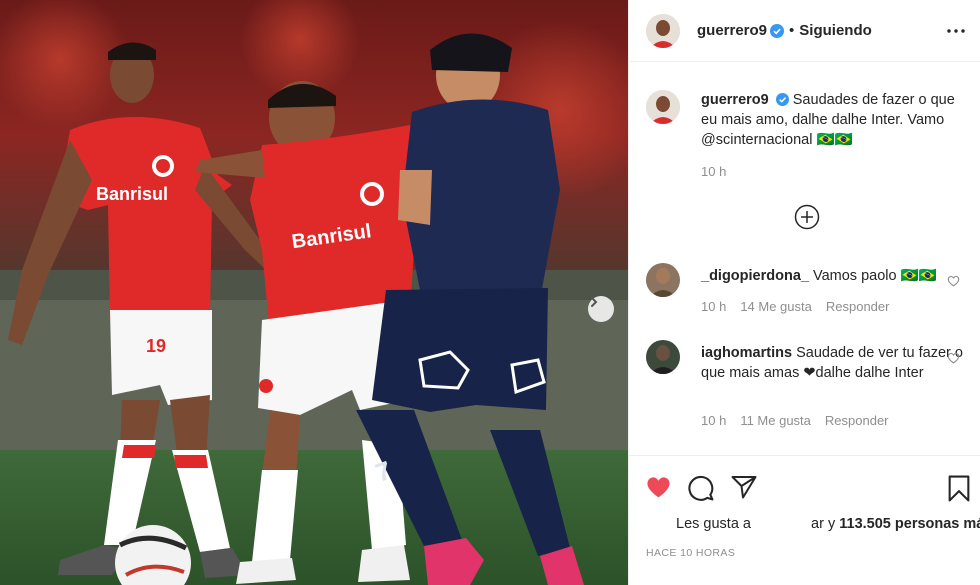 This screenshot has width=980, height=585. Describe the element at coordinates (713, 171) in the screenshot. I see `caption-time: 10 h` at that location.